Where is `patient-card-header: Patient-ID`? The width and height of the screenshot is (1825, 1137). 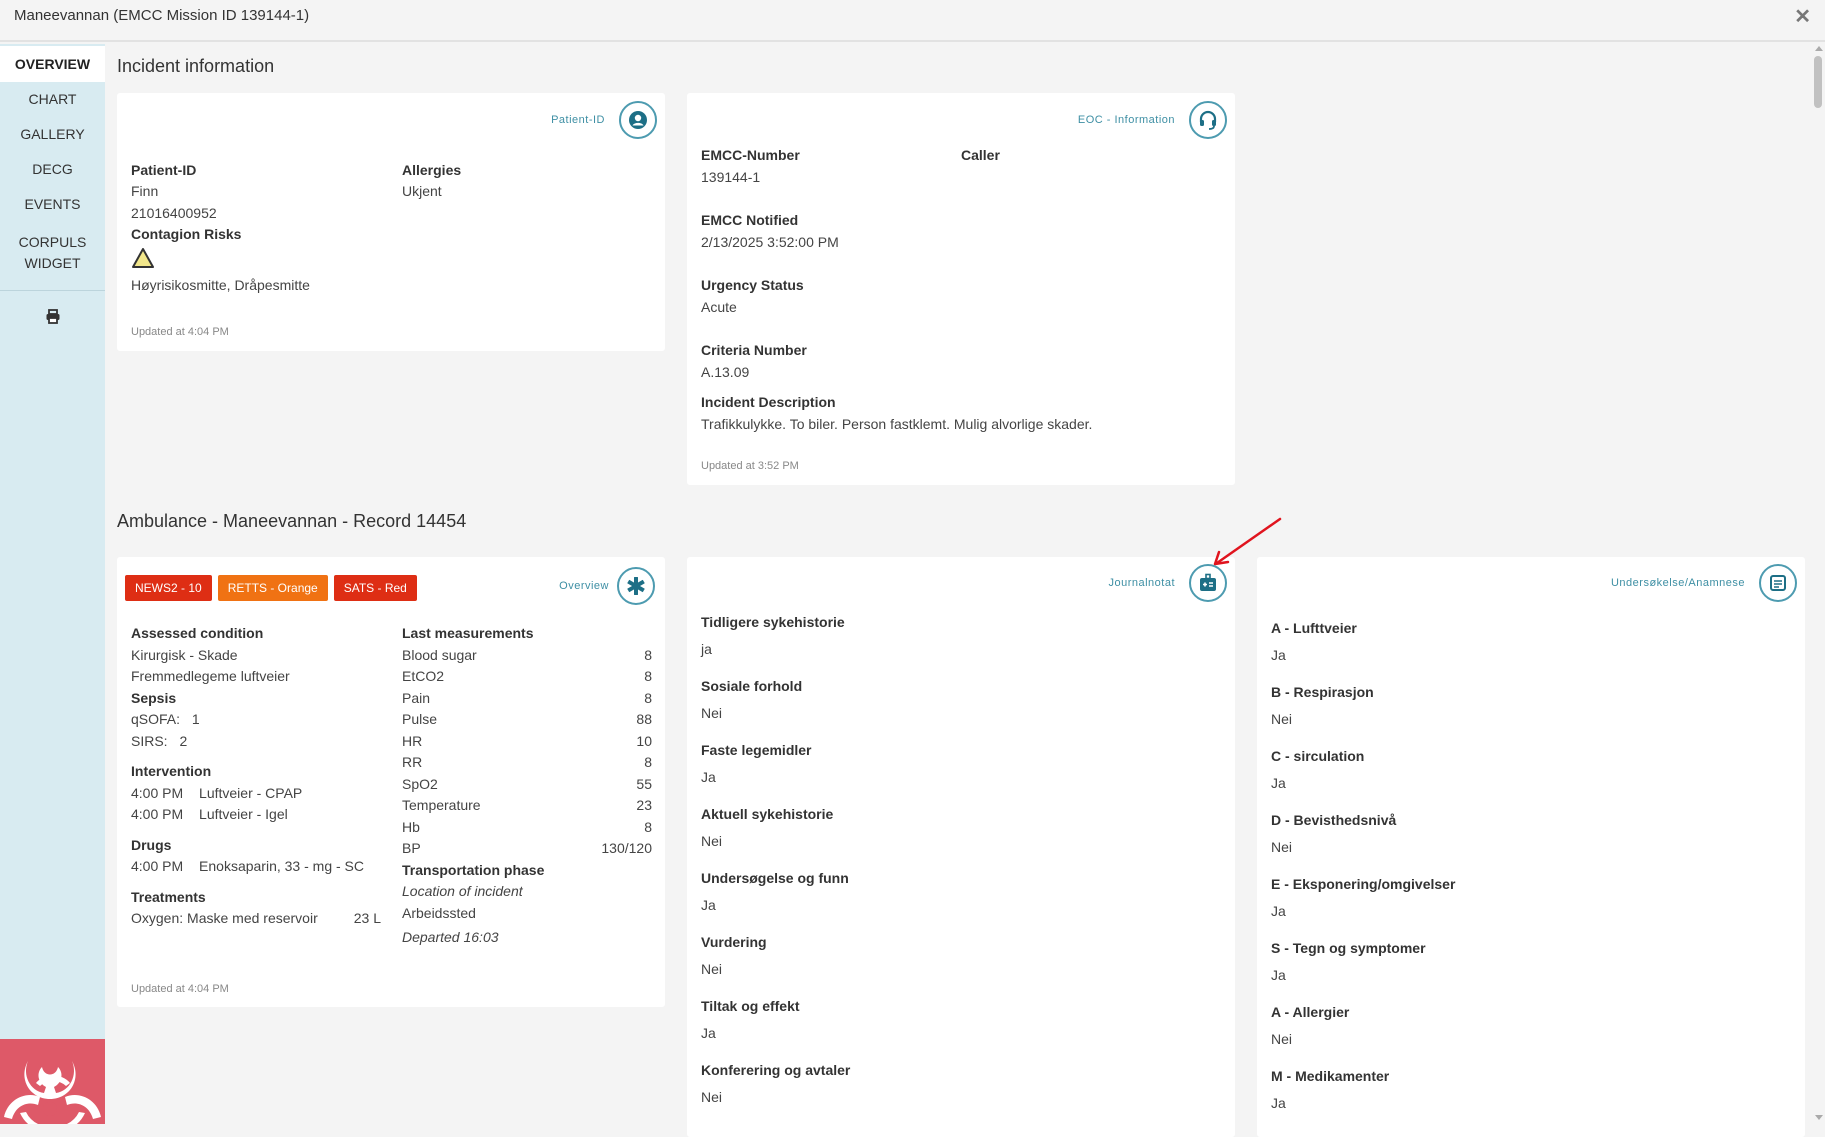
patient-card-header: Patient-ID is located at coordinates (604, 120).